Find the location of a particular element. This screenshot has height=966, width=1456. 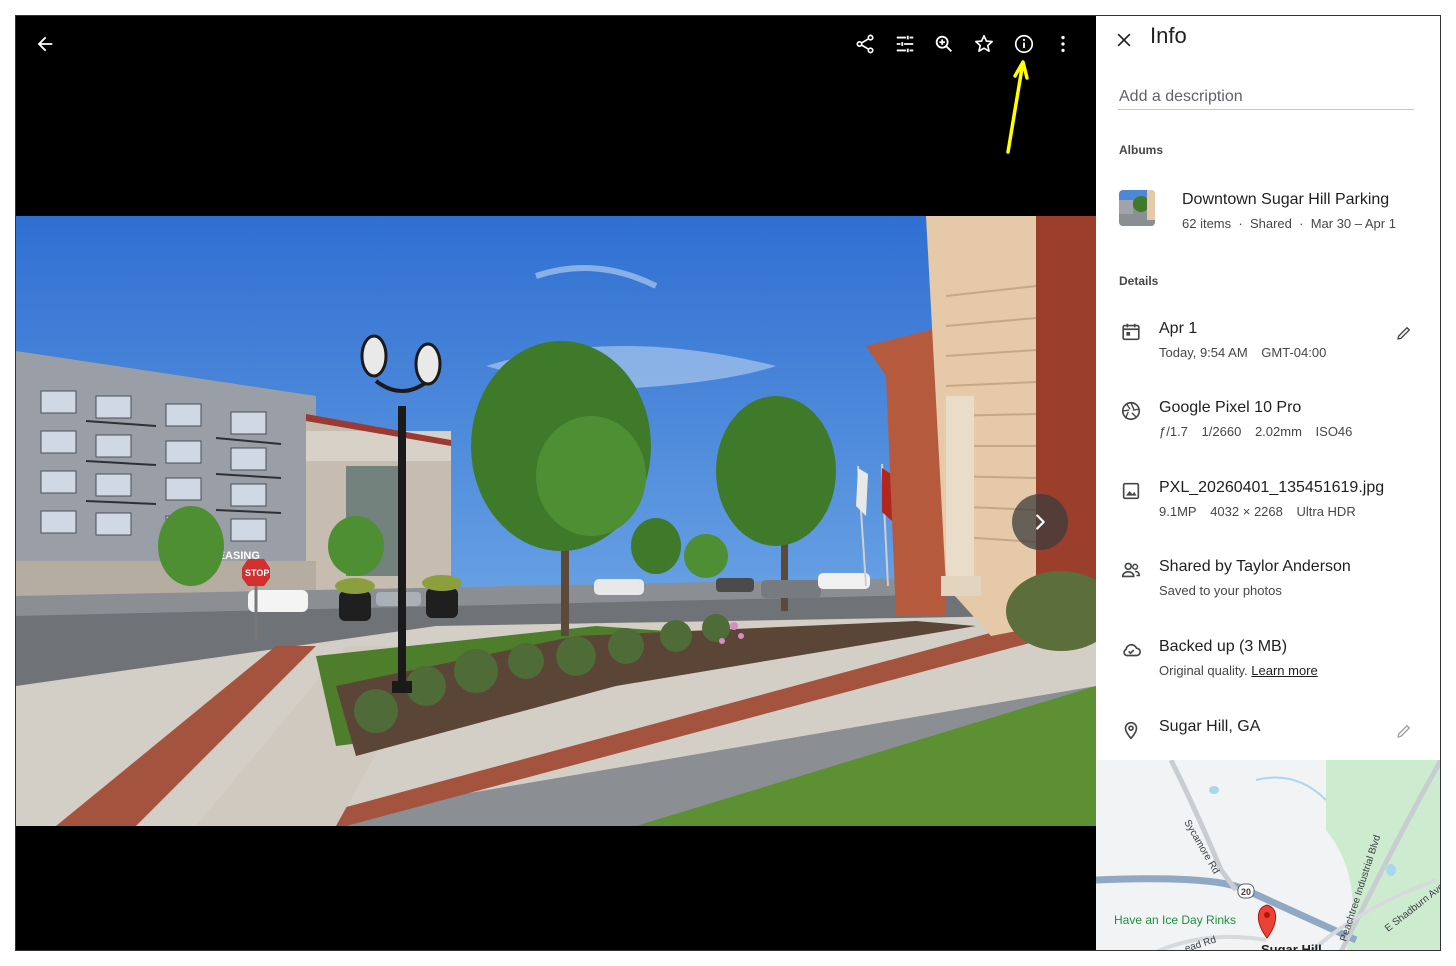

shutter-speed: 1/2660 is located at coordinates (1221, 431).